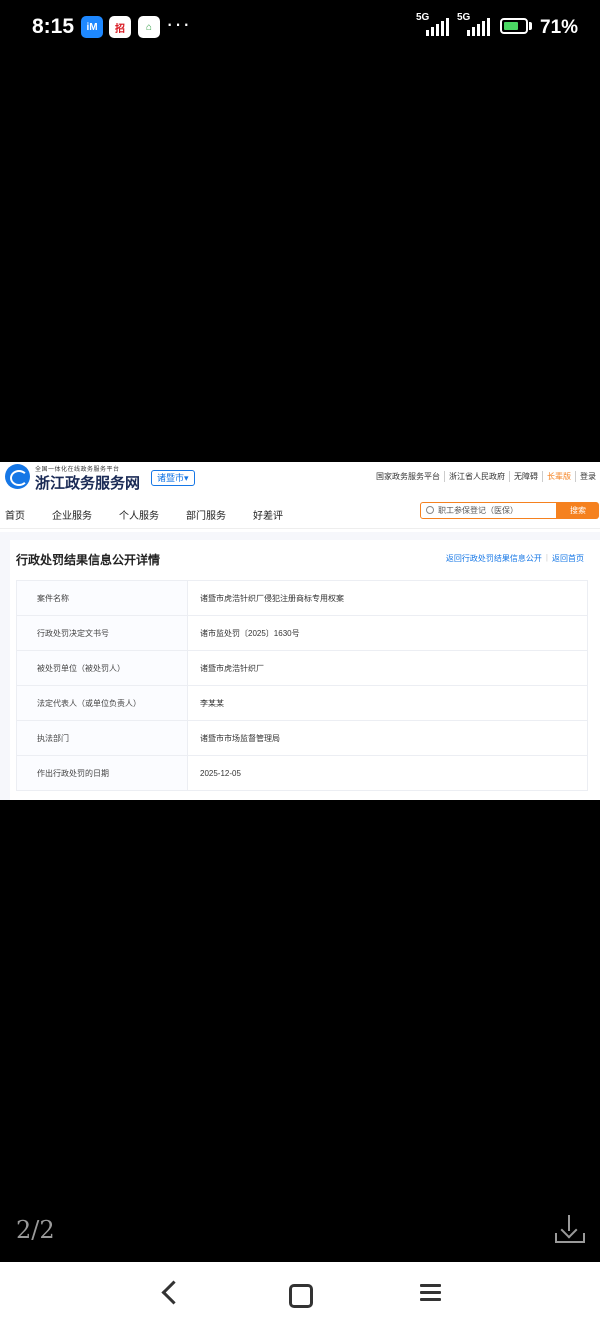 The image size is (600, 1333). What do you see at coordinates (102, 703) in the screenshot?
I see `row-label: 法定代表人（或单位负责人）` at bounding box center [102, 703].